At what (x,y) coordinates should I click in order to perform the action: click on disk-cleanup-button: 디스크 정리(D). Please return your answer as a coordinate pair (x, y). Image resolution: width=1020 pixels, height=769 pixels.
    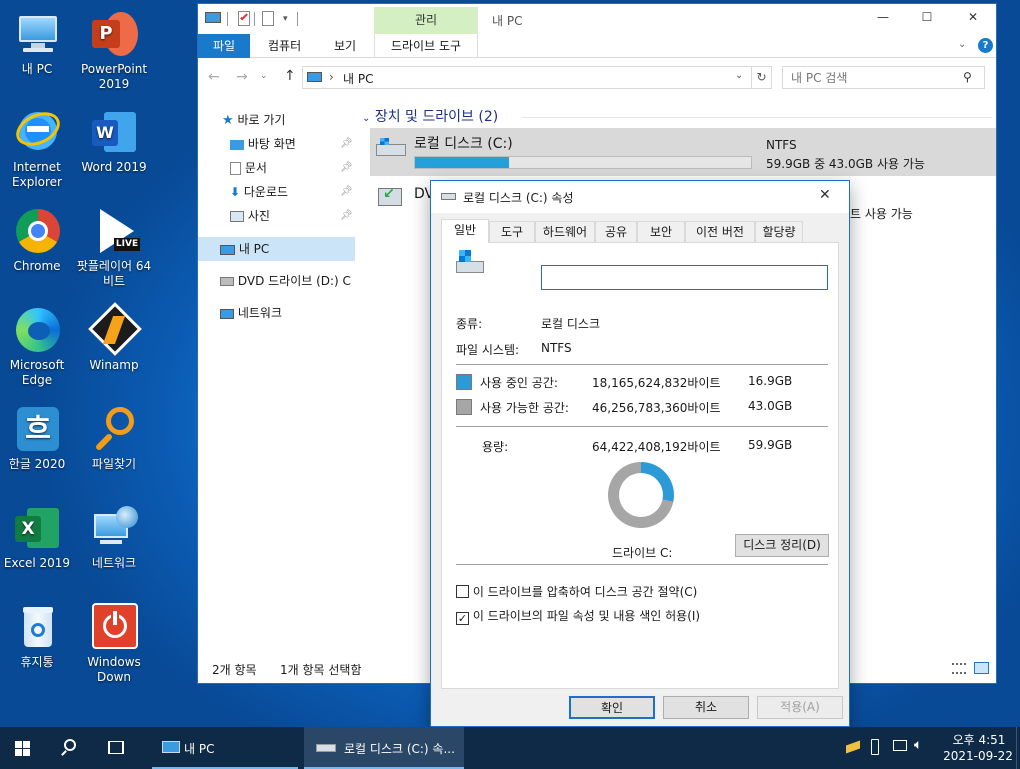
    Looking at the image, I should click on (782, 545).